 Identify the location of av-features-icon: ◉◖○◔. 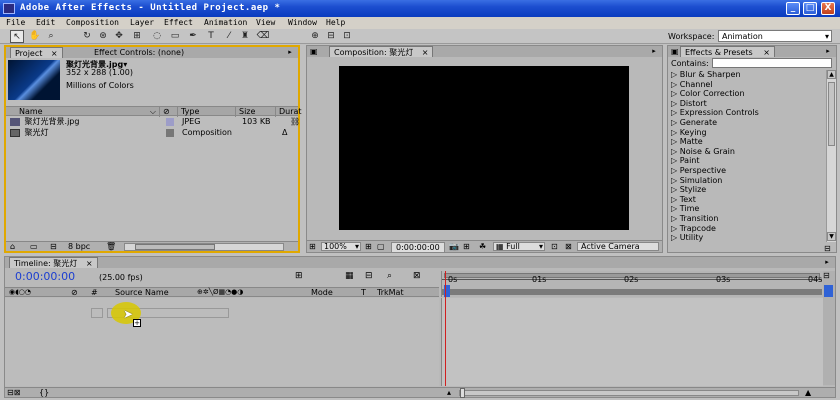
(20, 292).